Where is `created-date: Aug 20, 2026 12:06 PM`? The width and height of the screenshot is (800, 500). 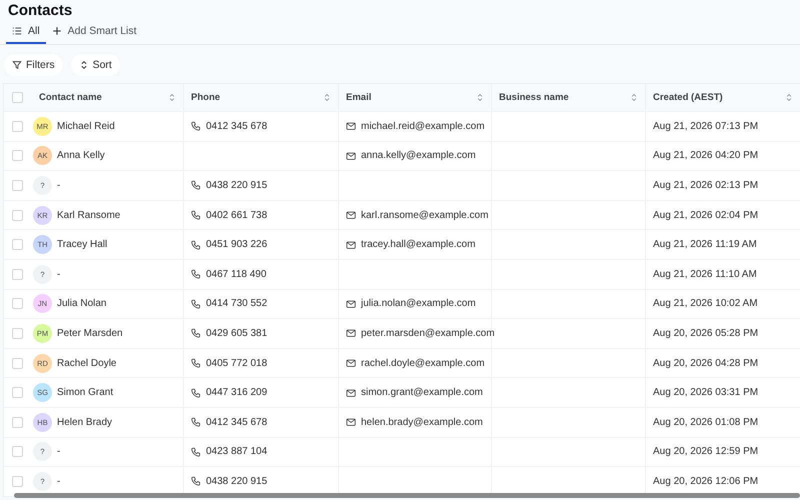
created-date: Aug 20, 2026 12:06 PM is located at coordinates (705, 481).